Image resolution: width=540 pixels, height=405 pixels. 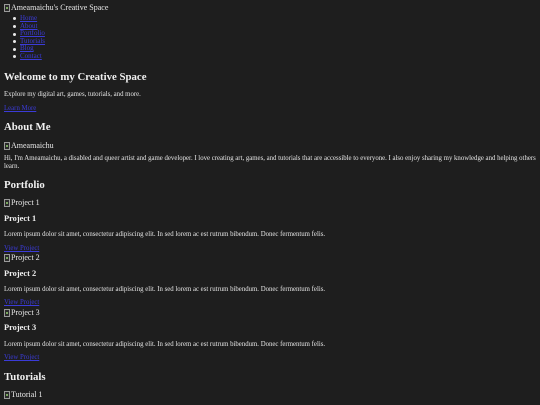 What do you see at coordinates (25, 312) in the screenshot?
I see `project-image-alt: Project 3` at bounding box center [25, 312].